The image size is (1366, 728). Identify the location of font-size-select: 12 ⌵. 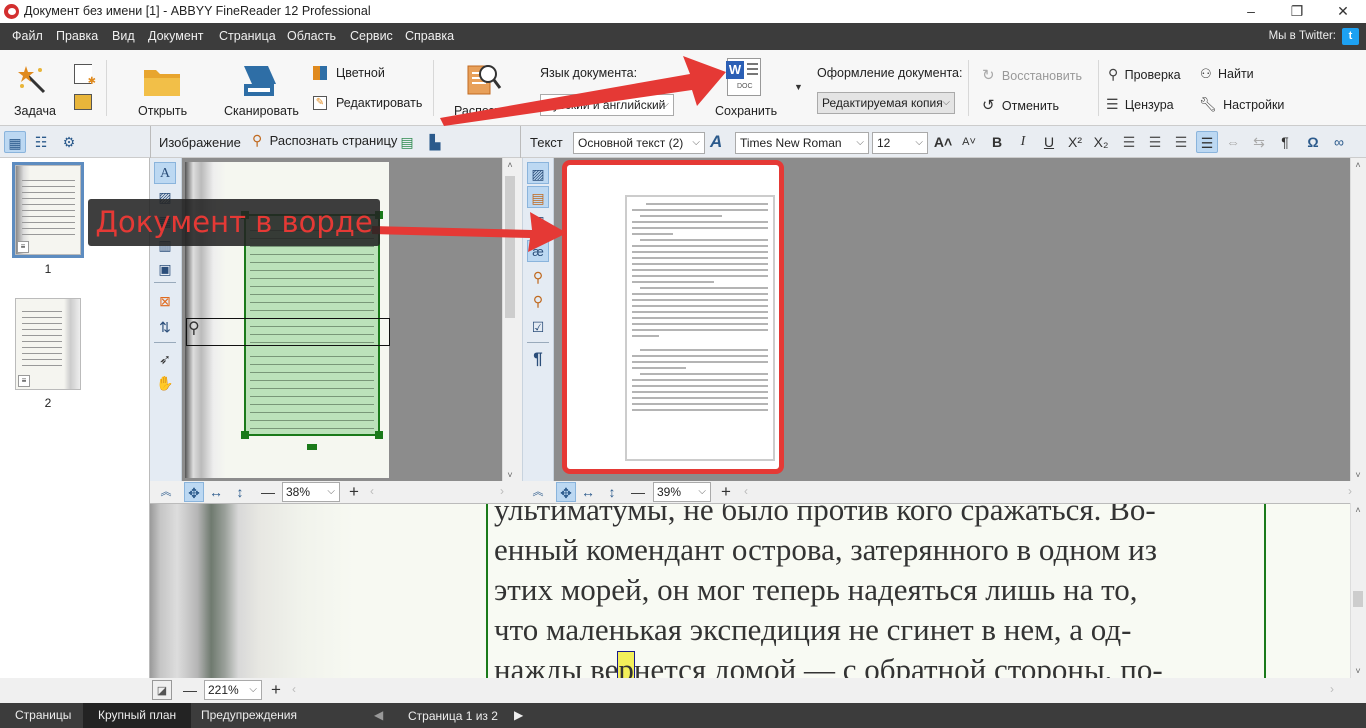
(900, 143).